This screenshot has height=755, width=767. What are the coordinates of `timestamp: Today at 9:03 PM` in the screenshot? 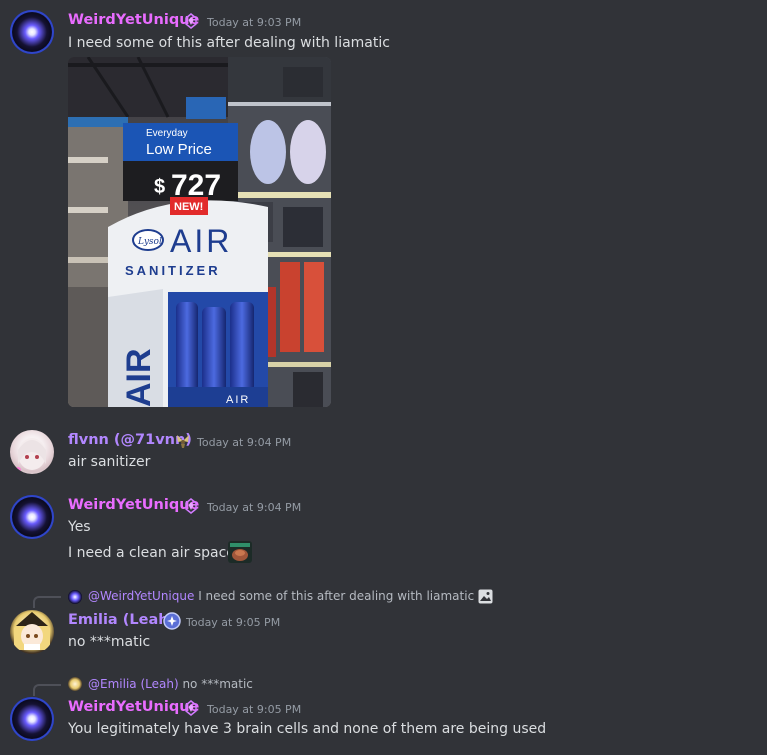 It's located at (254, 22).